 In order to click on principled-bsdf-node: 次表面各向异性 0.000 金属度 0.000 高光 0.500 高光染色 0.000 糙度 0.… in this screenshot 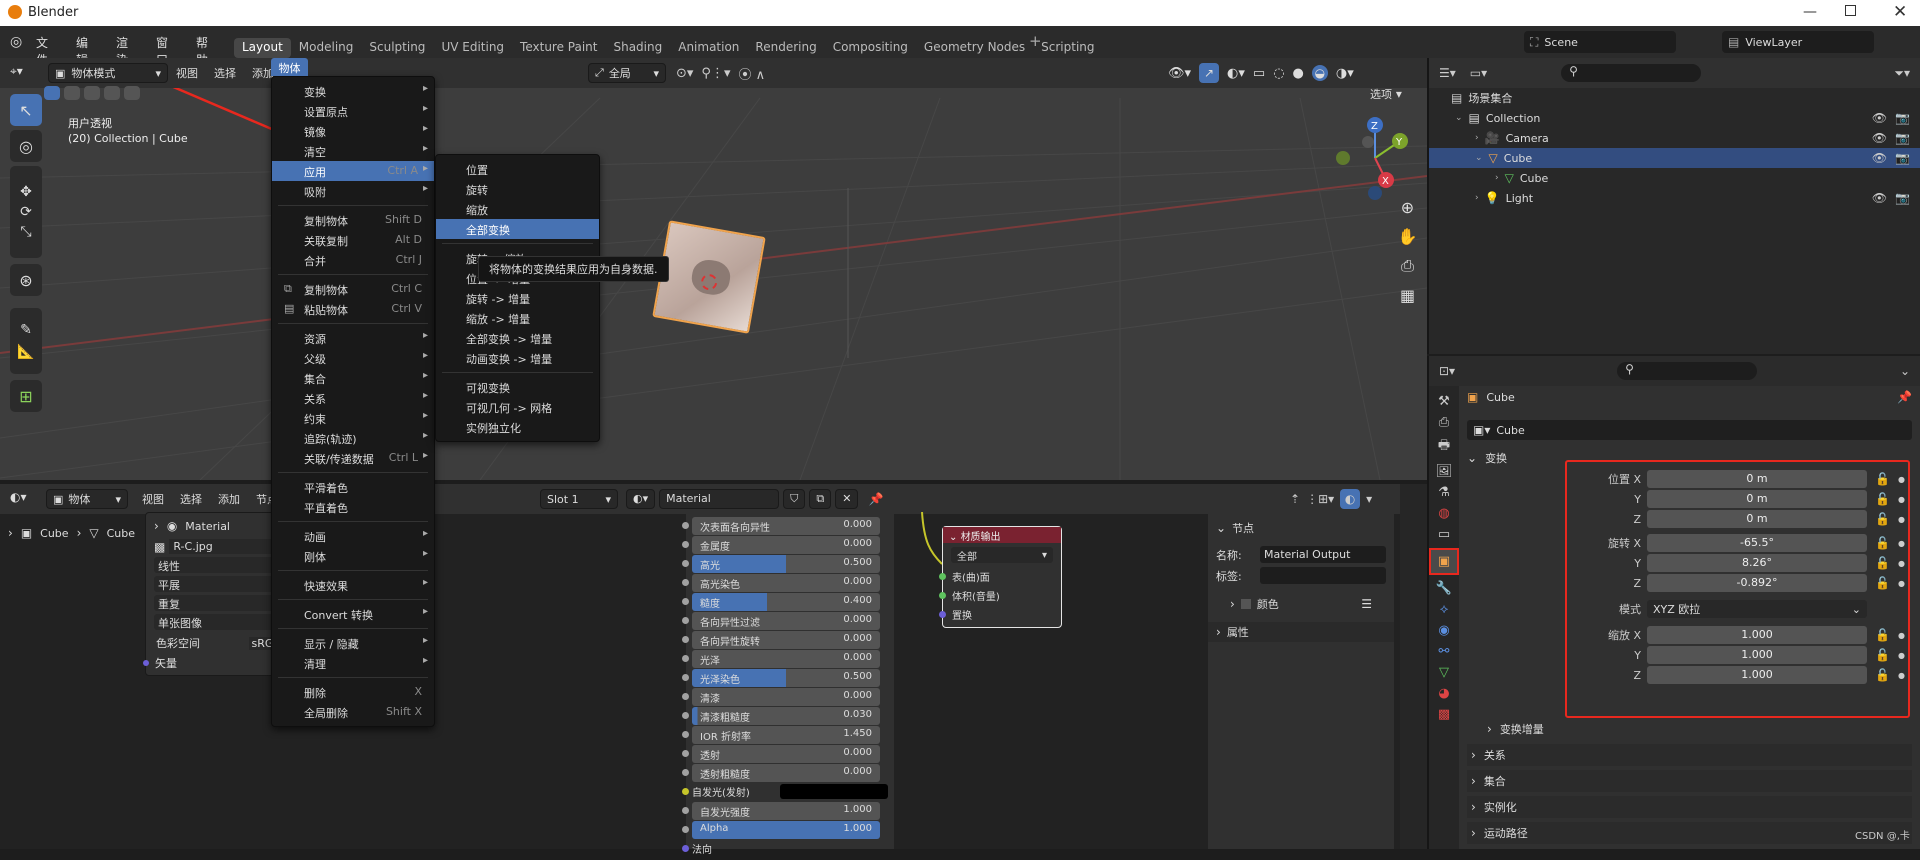, I will do `click(788, 685)`.